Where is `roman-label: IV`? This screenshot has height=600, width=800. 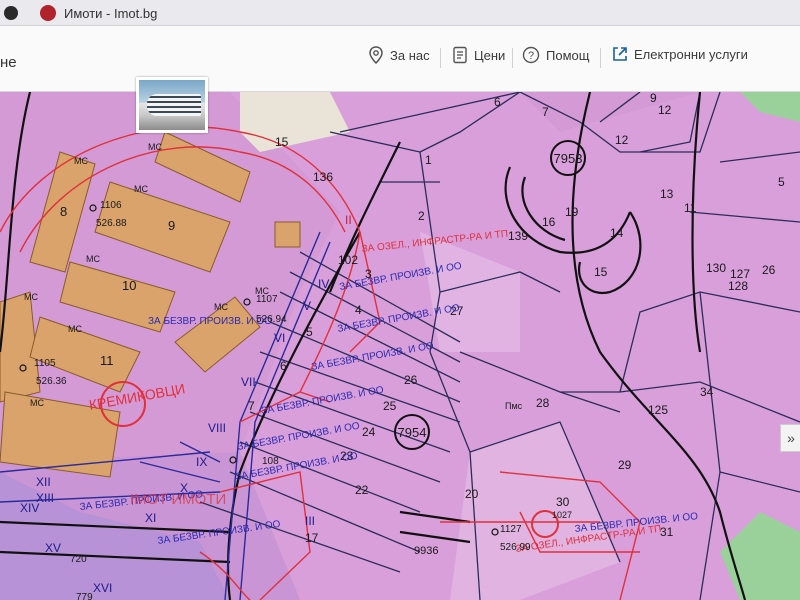 roman-label: IV is located at coordinates (323, 284).